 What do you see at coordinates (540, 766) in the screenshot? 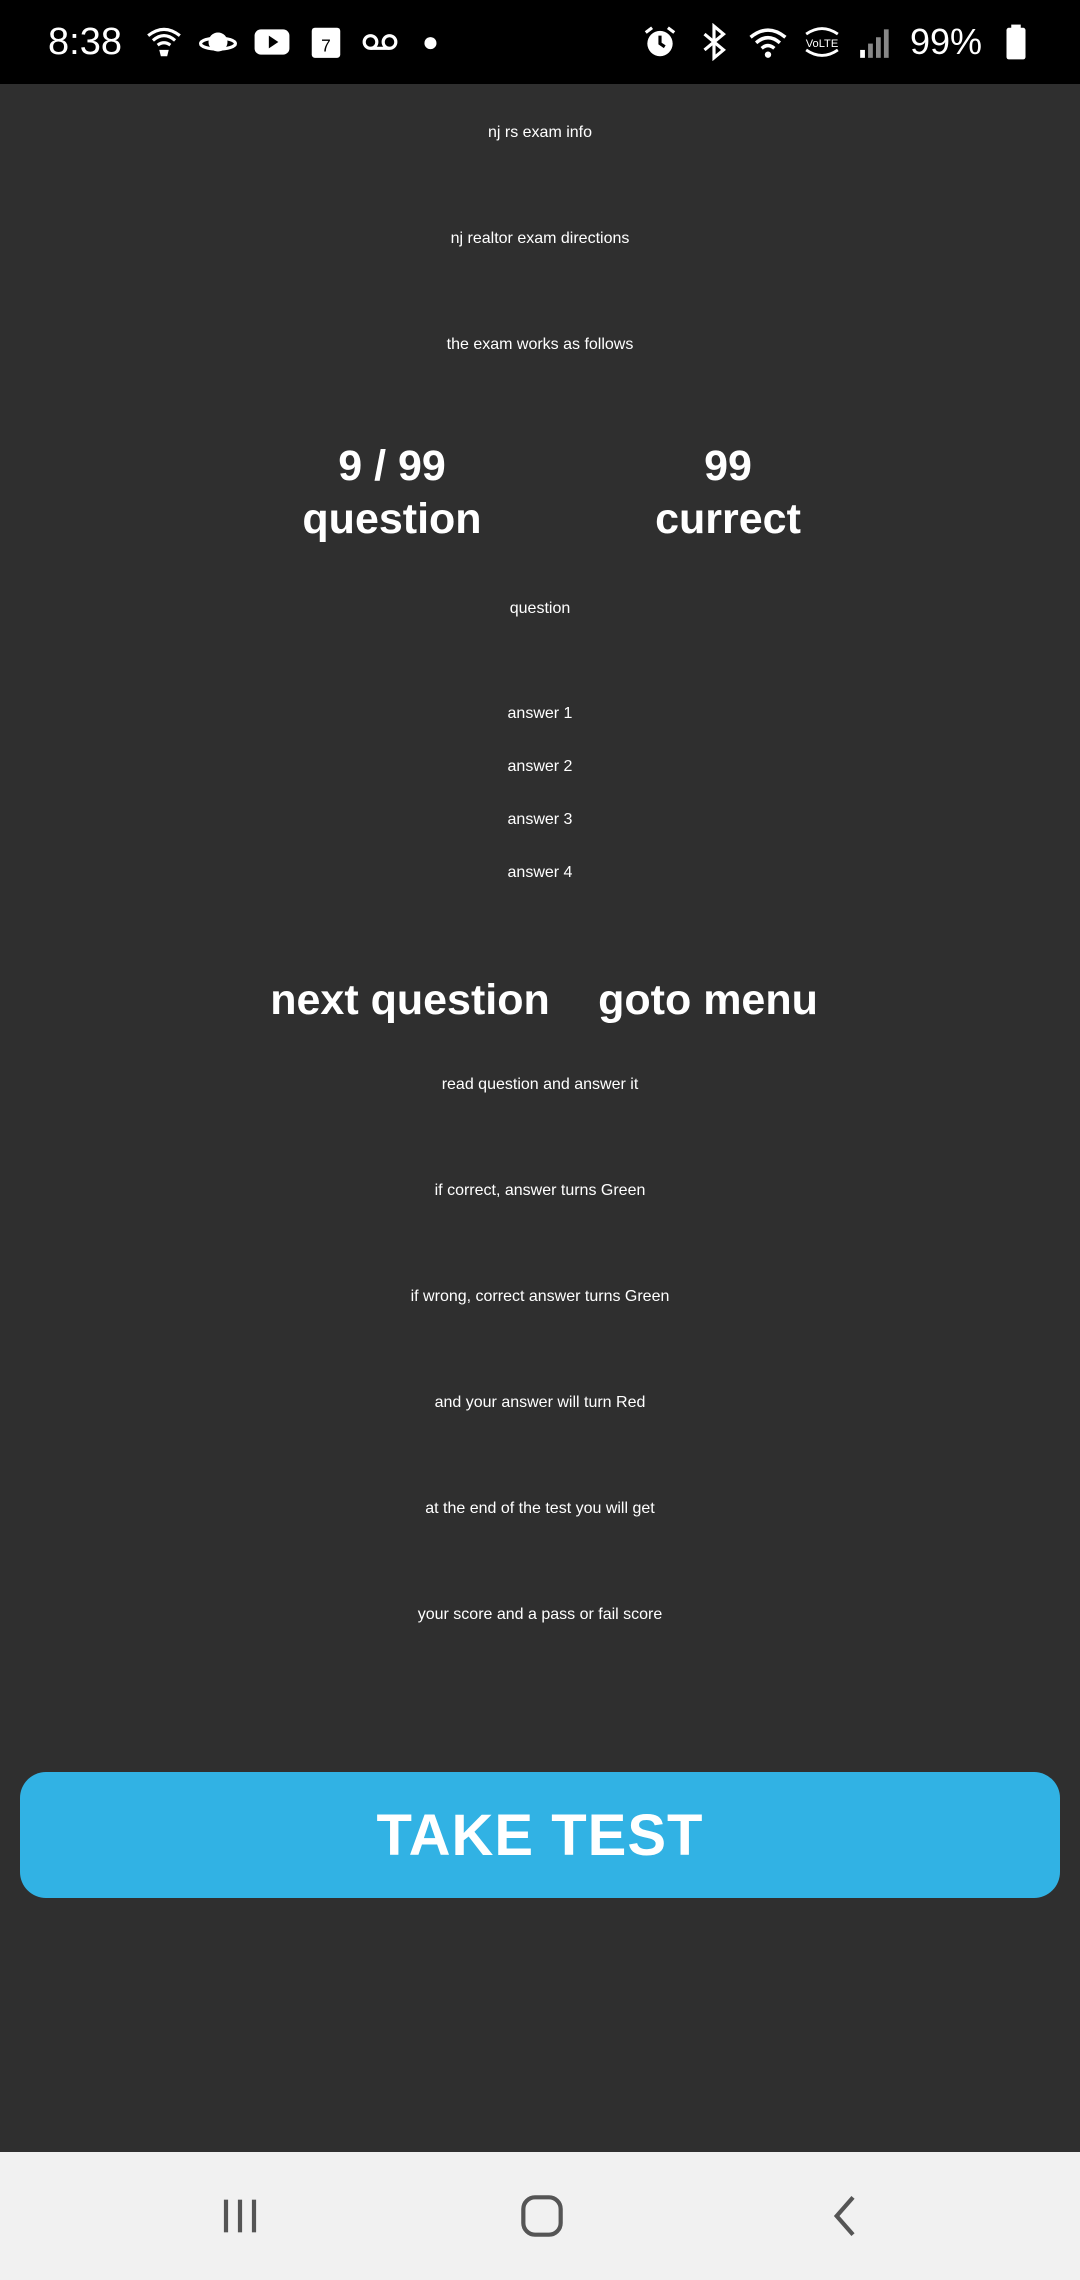
I see `answer-item: answer 2` at bounding box center [540, 766].